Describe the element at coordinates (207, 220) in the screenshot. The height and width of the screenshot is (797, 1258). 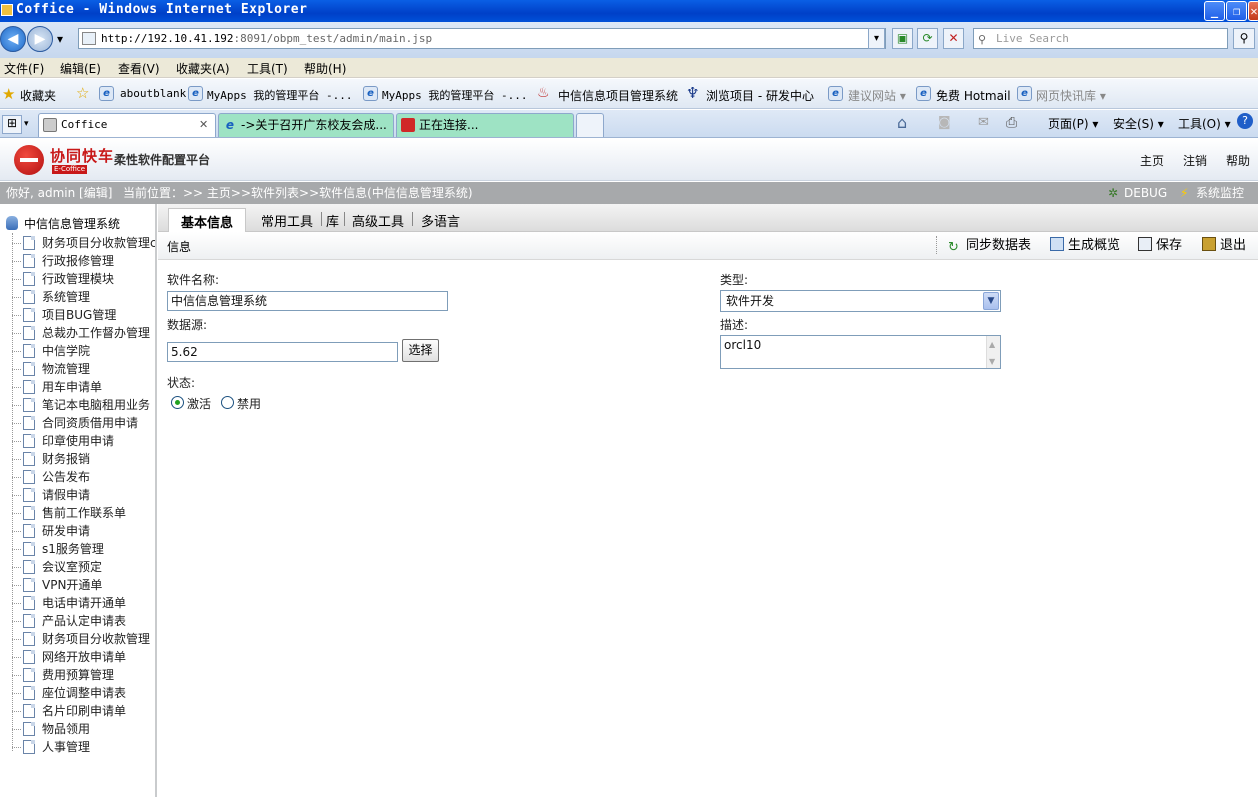
I see `tab-basic-info: 基本信息` at that location.